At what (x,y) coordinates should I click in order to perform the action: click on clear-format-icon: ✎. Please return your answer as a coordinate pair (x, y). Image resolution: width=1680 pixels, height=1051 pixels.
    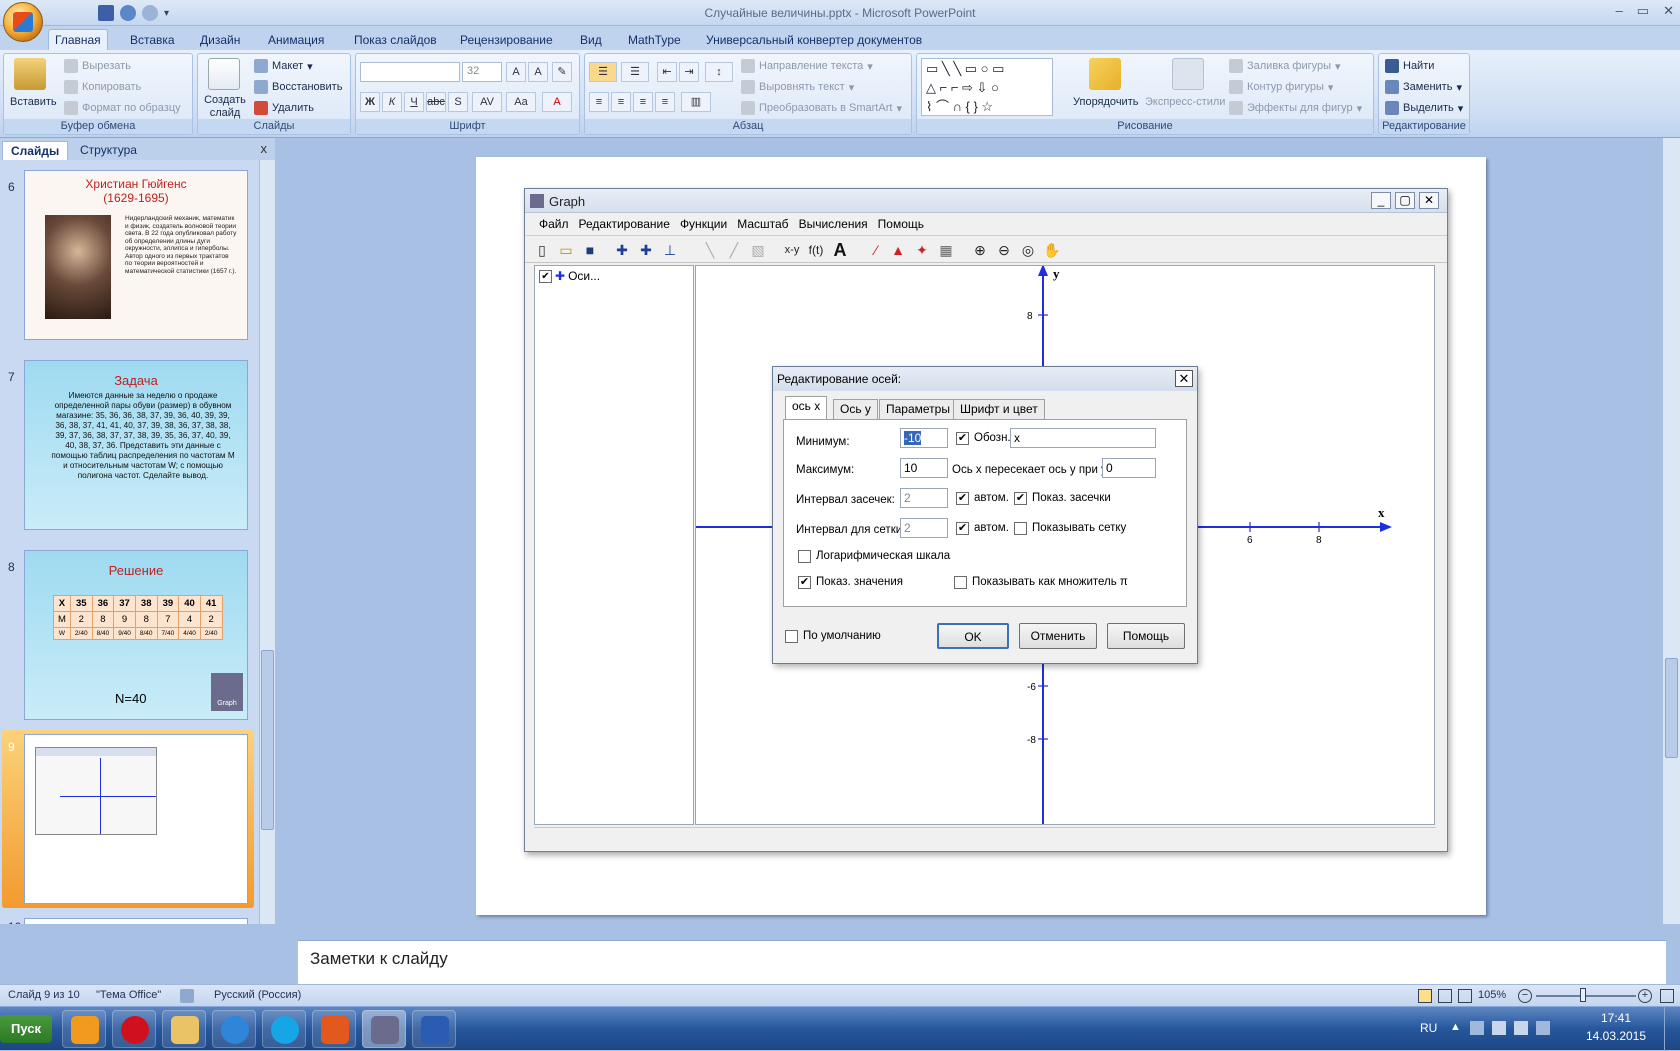
    Looking at the image, I should click on (562, 72).